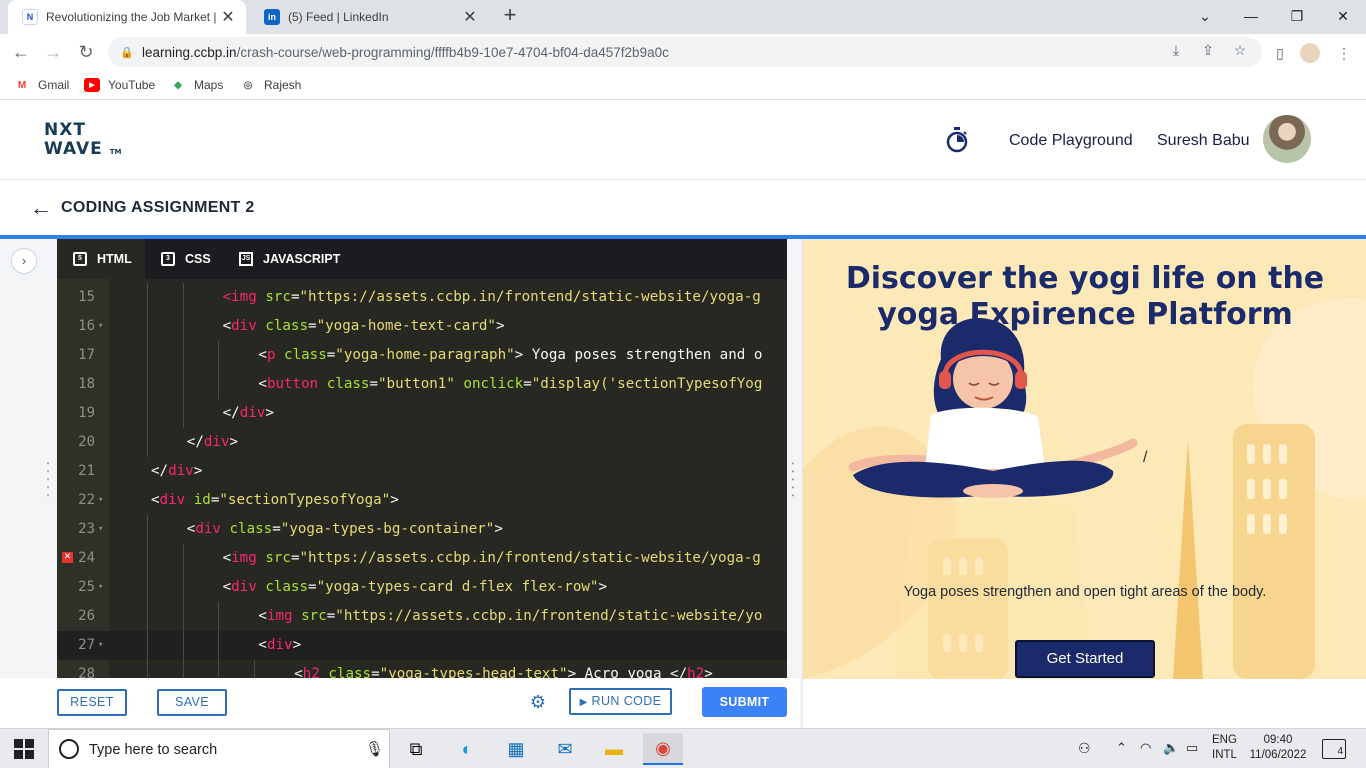  I want to click on clock: 09:40 11/06/2022, so click(1278, 750).